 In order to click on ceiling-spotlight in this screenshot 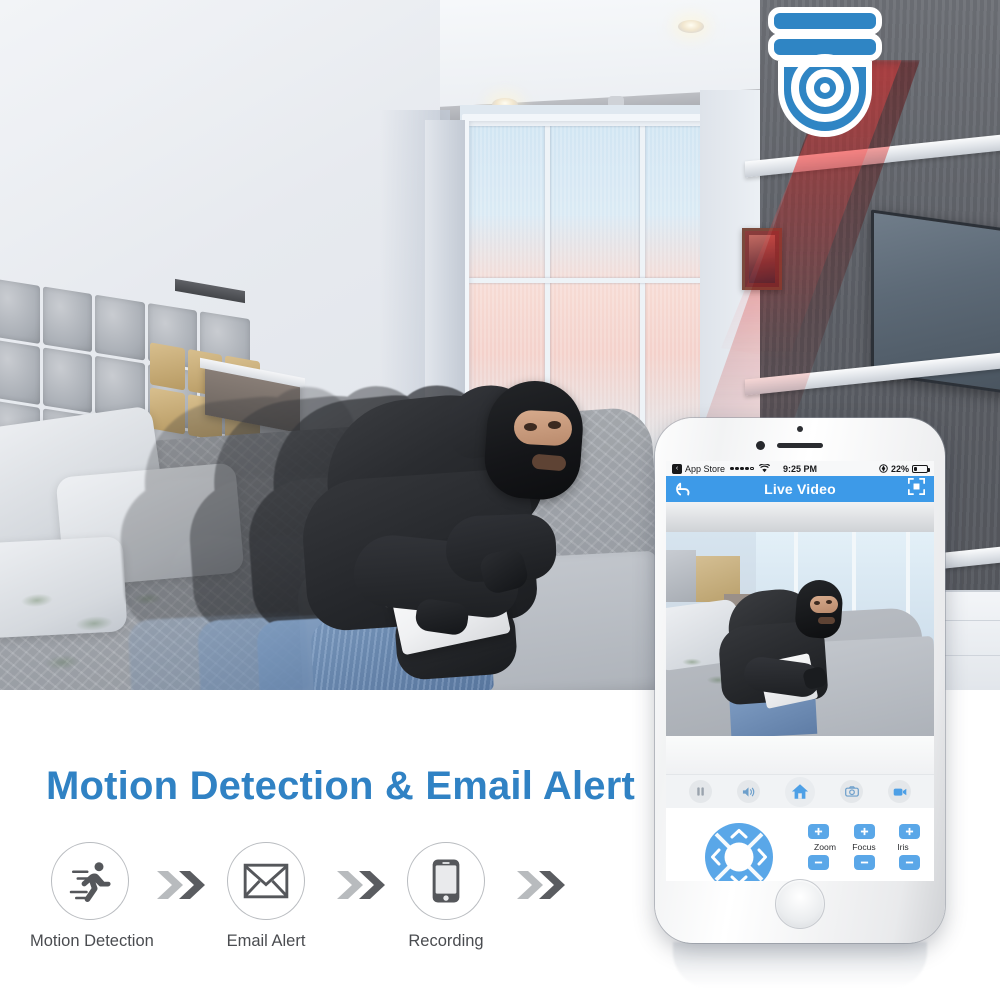, I will do `click(691, 26)`.